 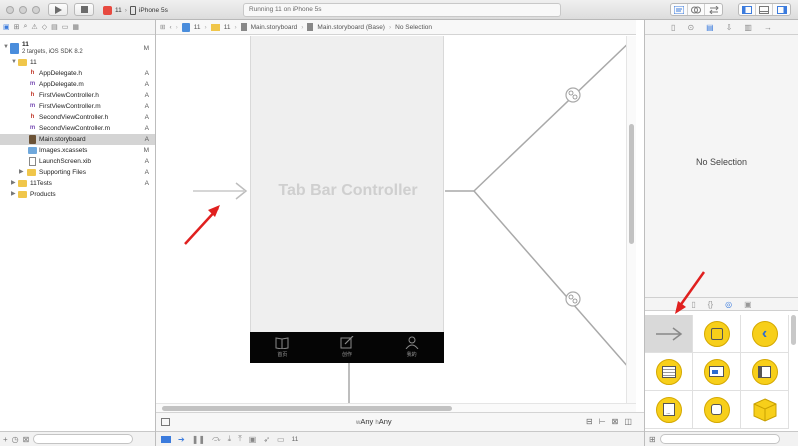 I want to click on breadcrumb-item: Main.storyboard (Base), so click(x=351, y=27).